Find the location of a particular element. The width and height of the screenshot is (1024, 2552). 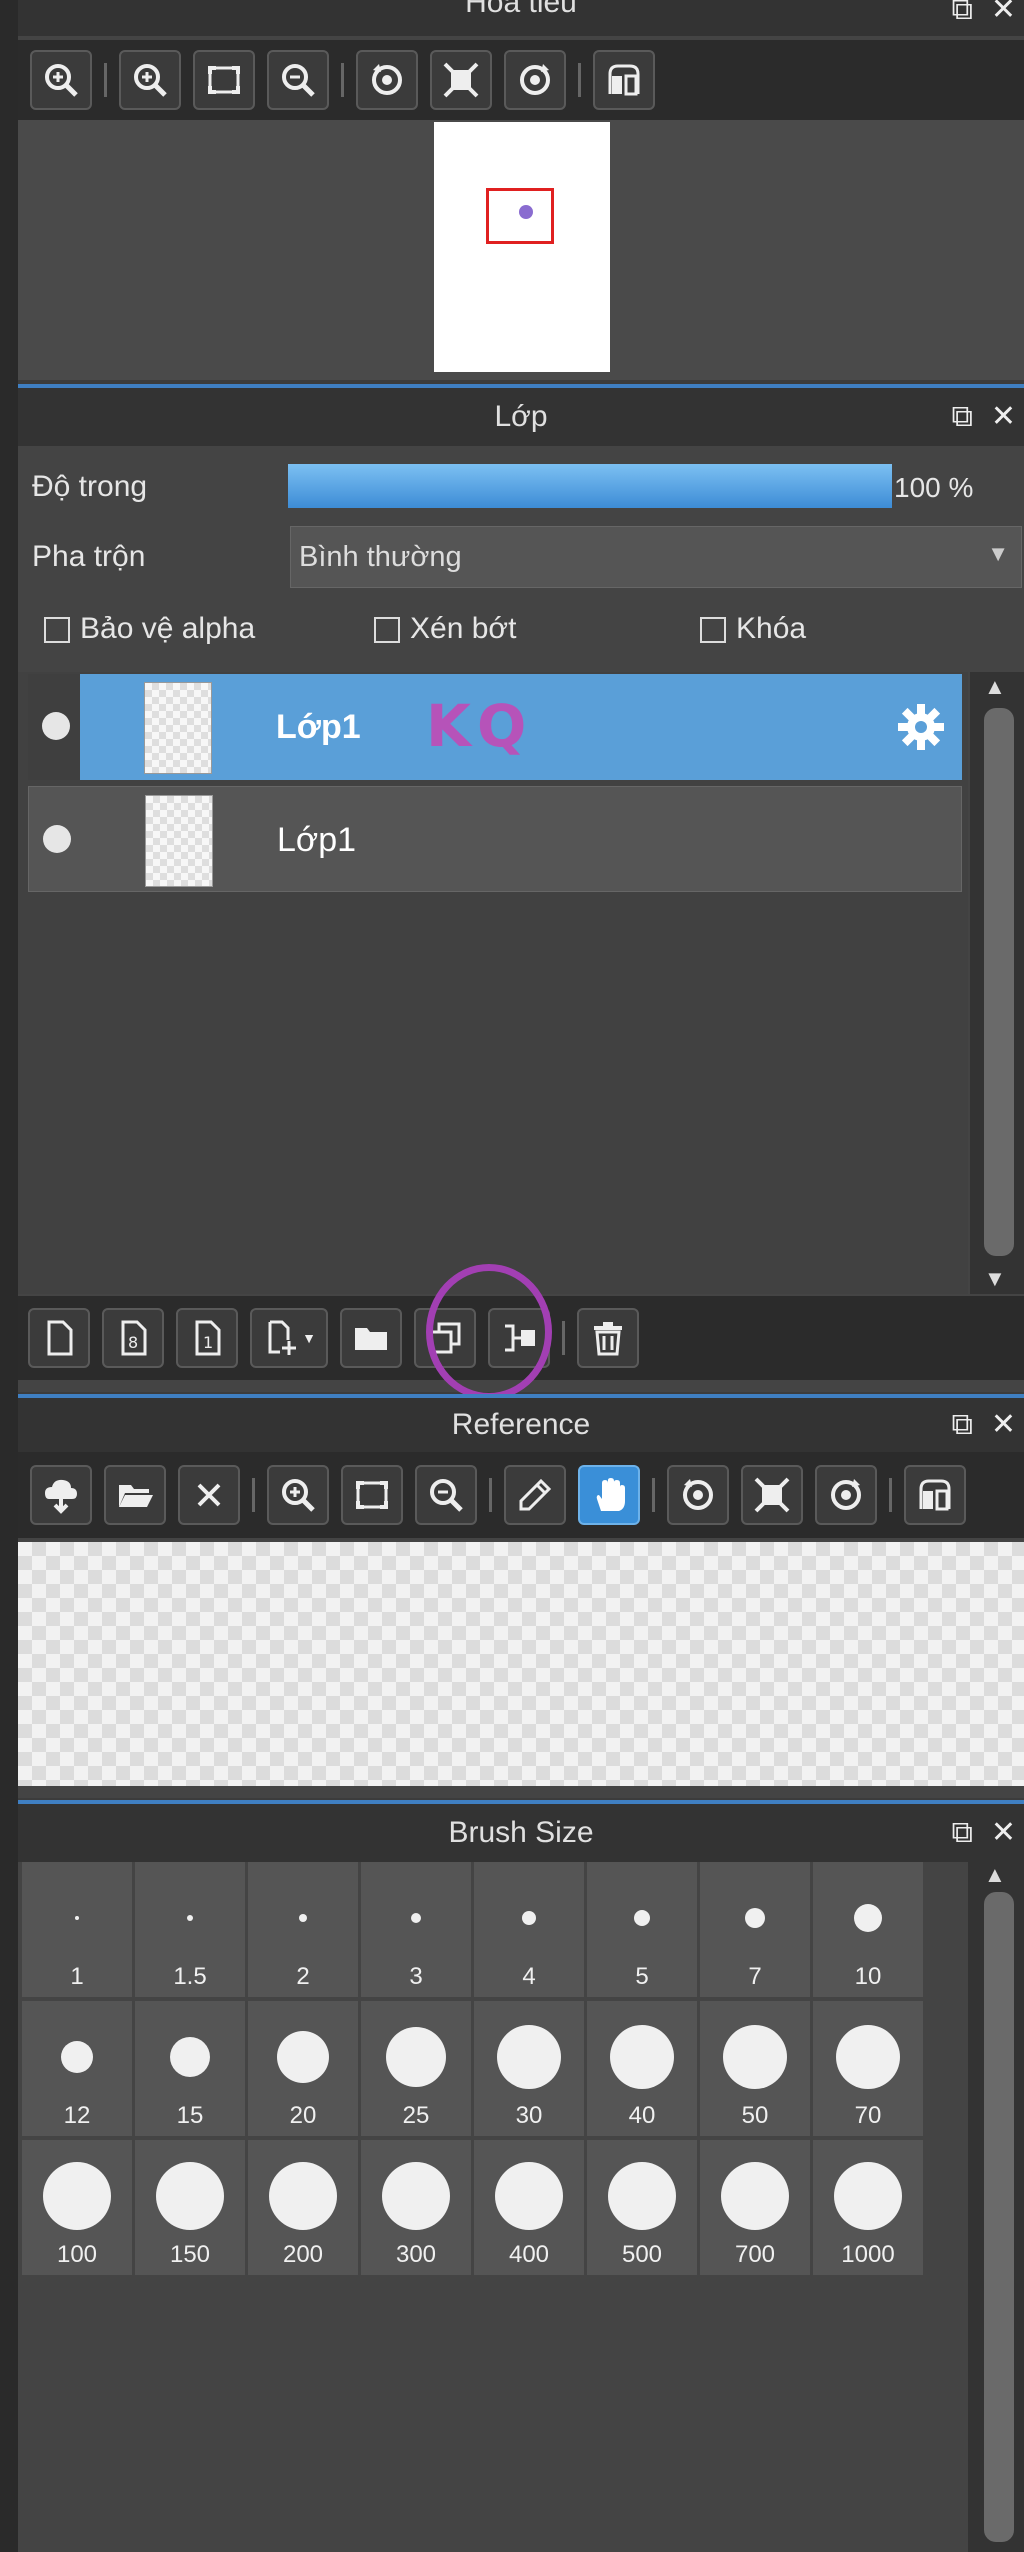

brush-size-cell: 70 is located at coordinates (868, 2068).